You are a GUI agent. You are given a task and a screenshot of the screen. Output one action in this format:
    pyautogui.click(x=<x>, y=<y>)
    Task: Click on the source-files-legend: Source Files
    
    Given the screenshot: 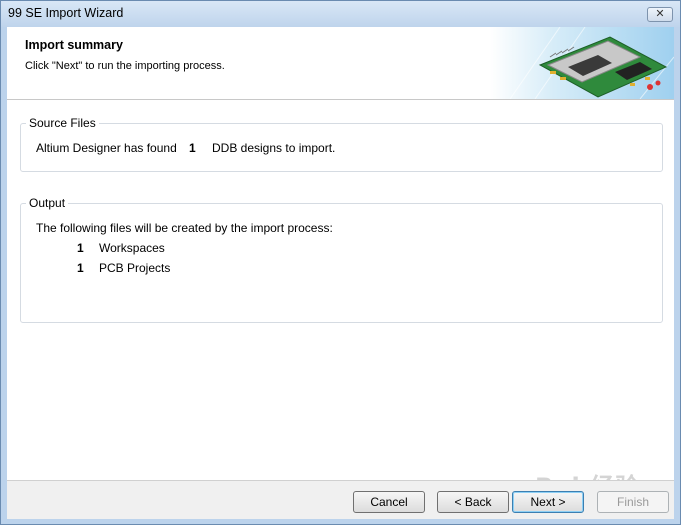 What is the action you would take?
    pyautogui.click(x=62, y=123)
    